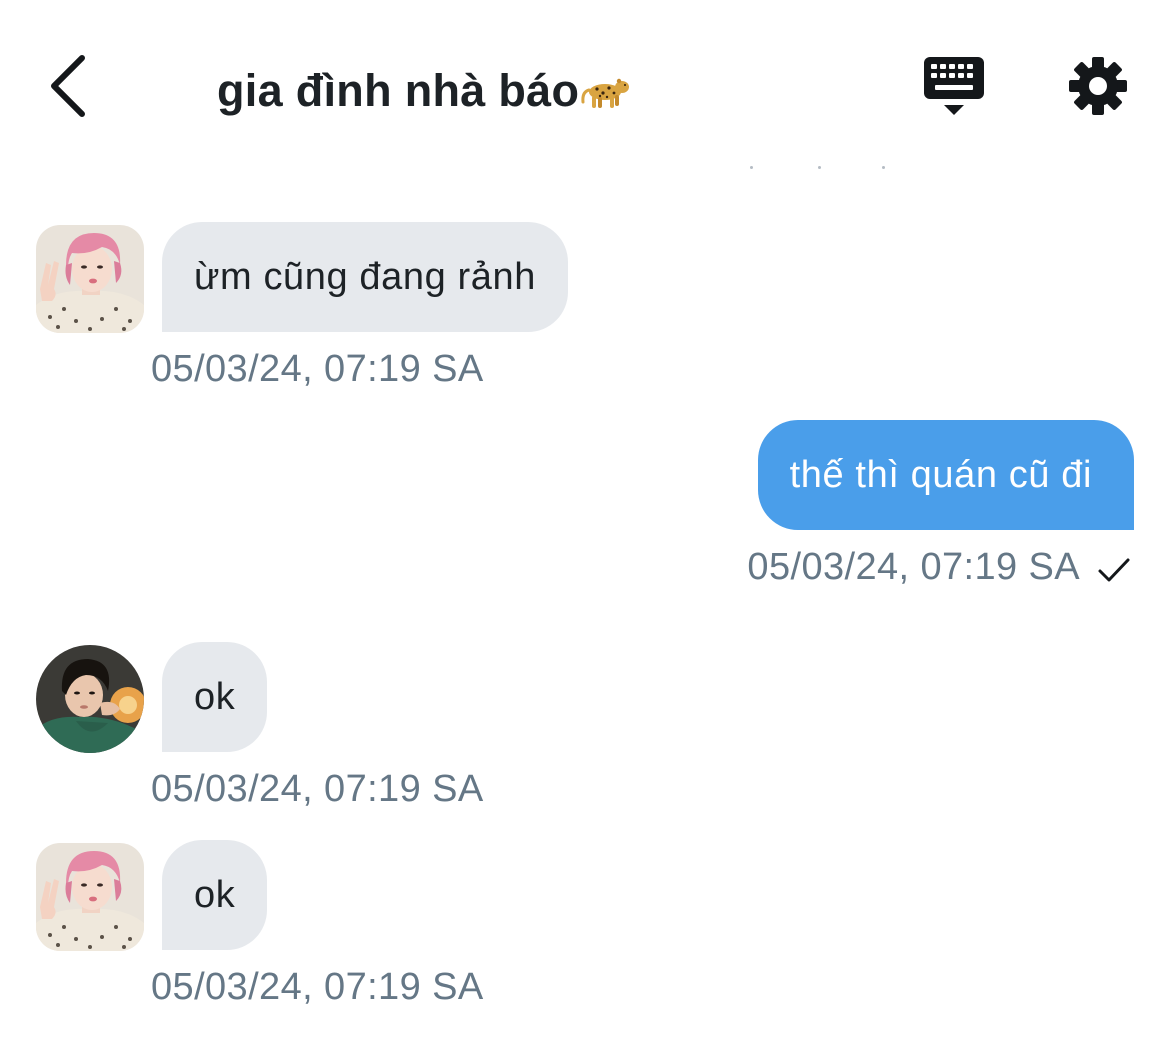  What do you see at coordinates (1114, 570) in the screenshot?
I see `checkmark-icon` at bounding box center [1114, 570].